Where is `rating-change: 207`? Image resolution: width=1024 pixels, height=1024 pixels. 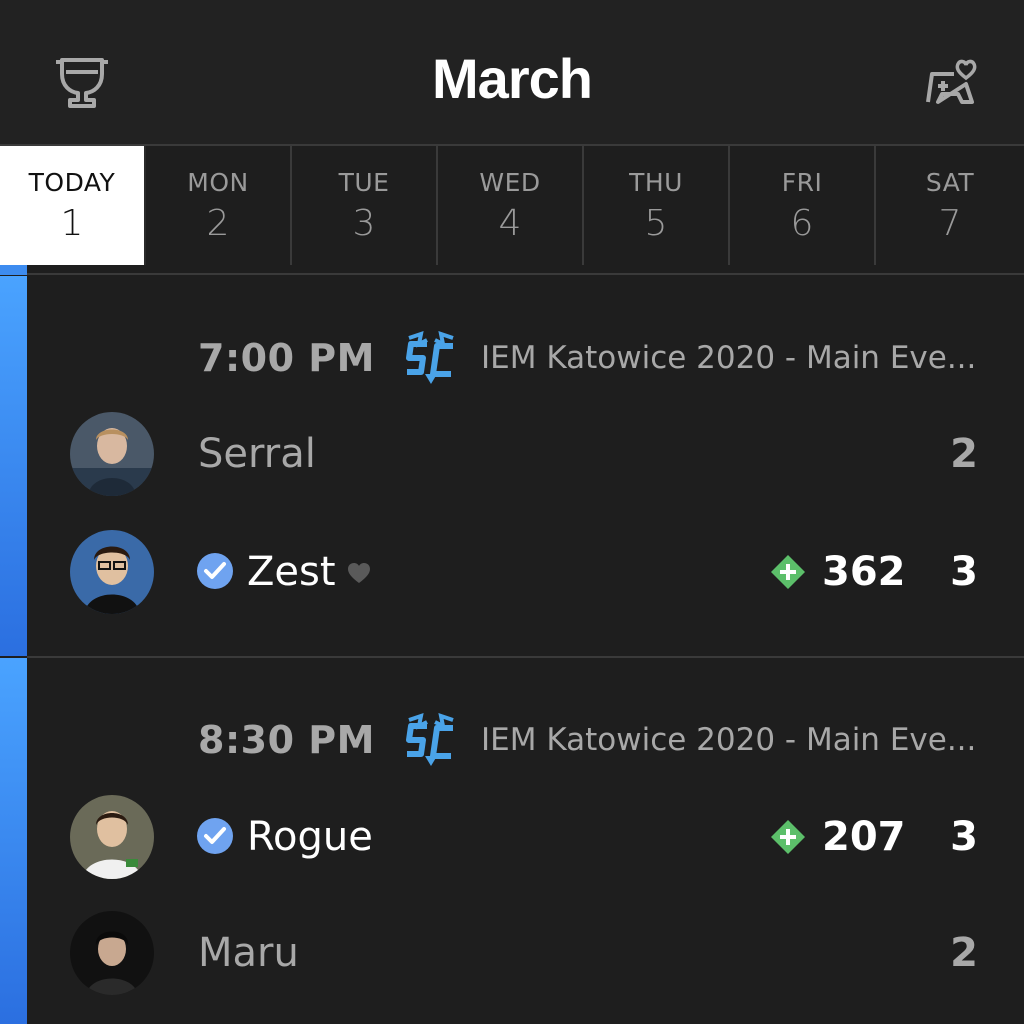 rating-change: 207 is located at coordinates (838, 837).